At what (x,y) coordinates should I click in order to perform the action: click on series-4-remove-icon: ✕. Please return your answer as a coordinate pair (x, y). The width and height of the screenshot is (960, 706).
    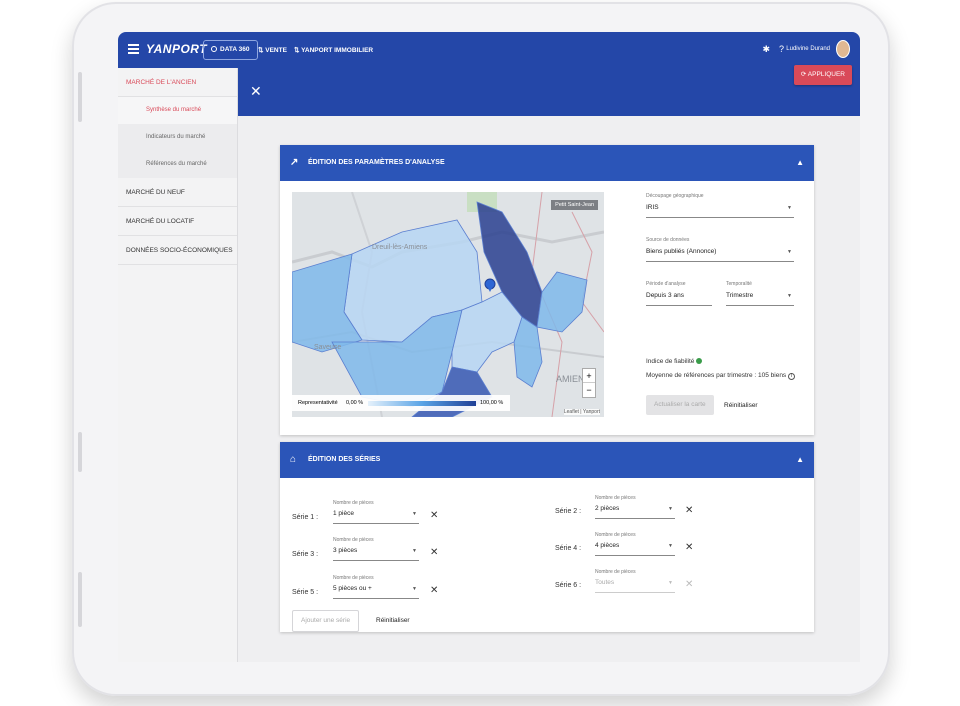
    Looking at the image, I should click on (689, 547).